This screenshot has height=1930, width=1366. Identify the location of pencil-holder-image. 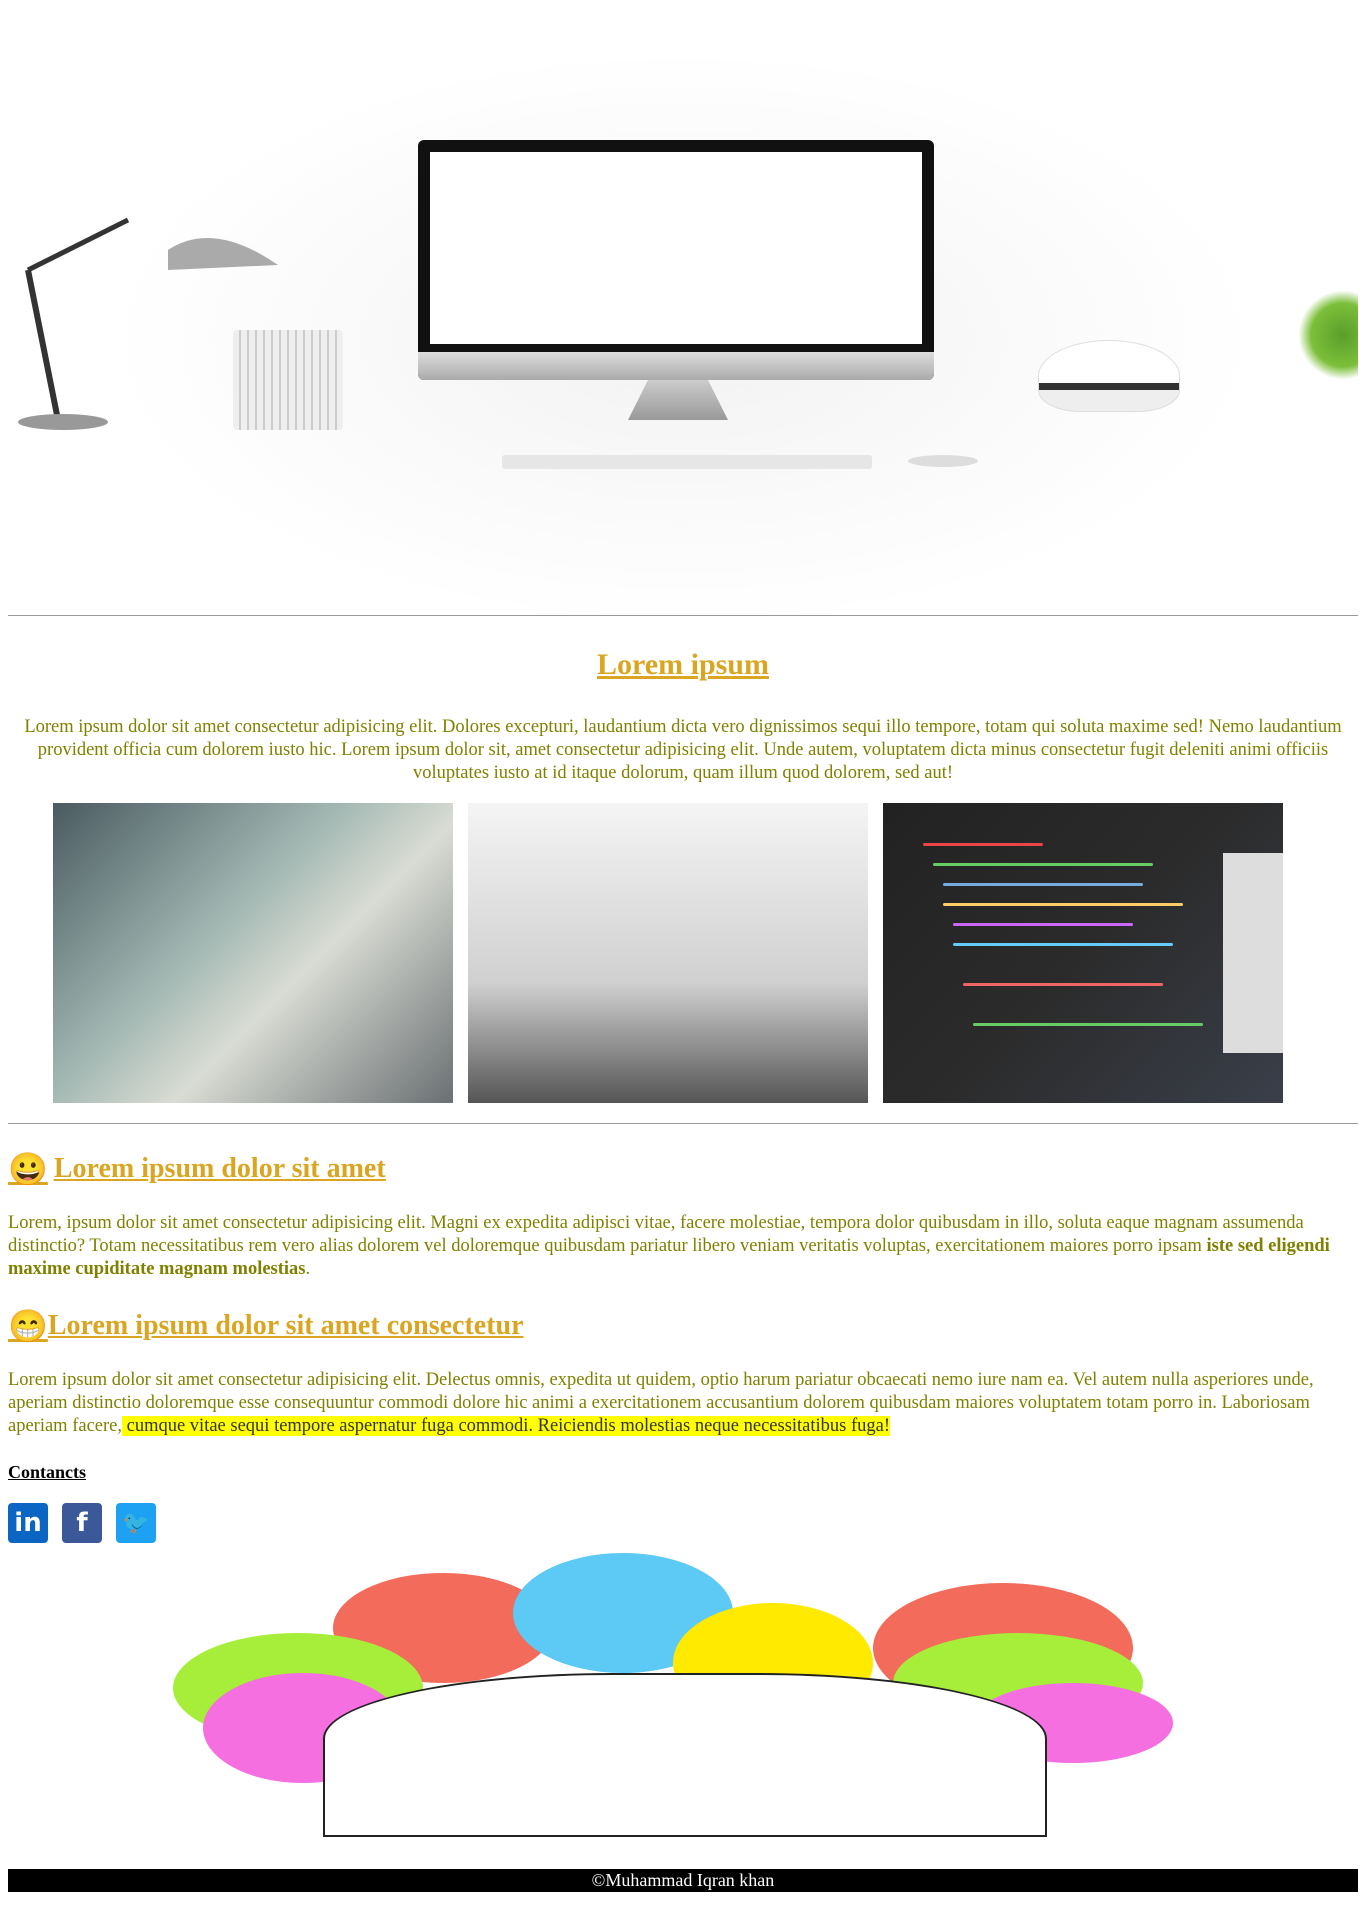
(288, 380).